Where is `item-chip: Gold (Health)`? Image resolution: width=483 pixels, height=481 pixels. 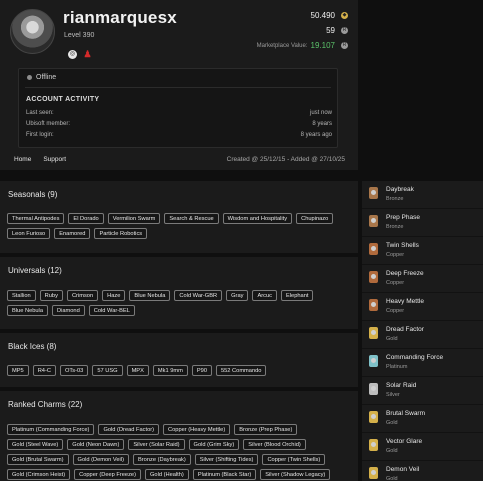 item-chip: Gold (Health) is located at coordinates (167, 474).